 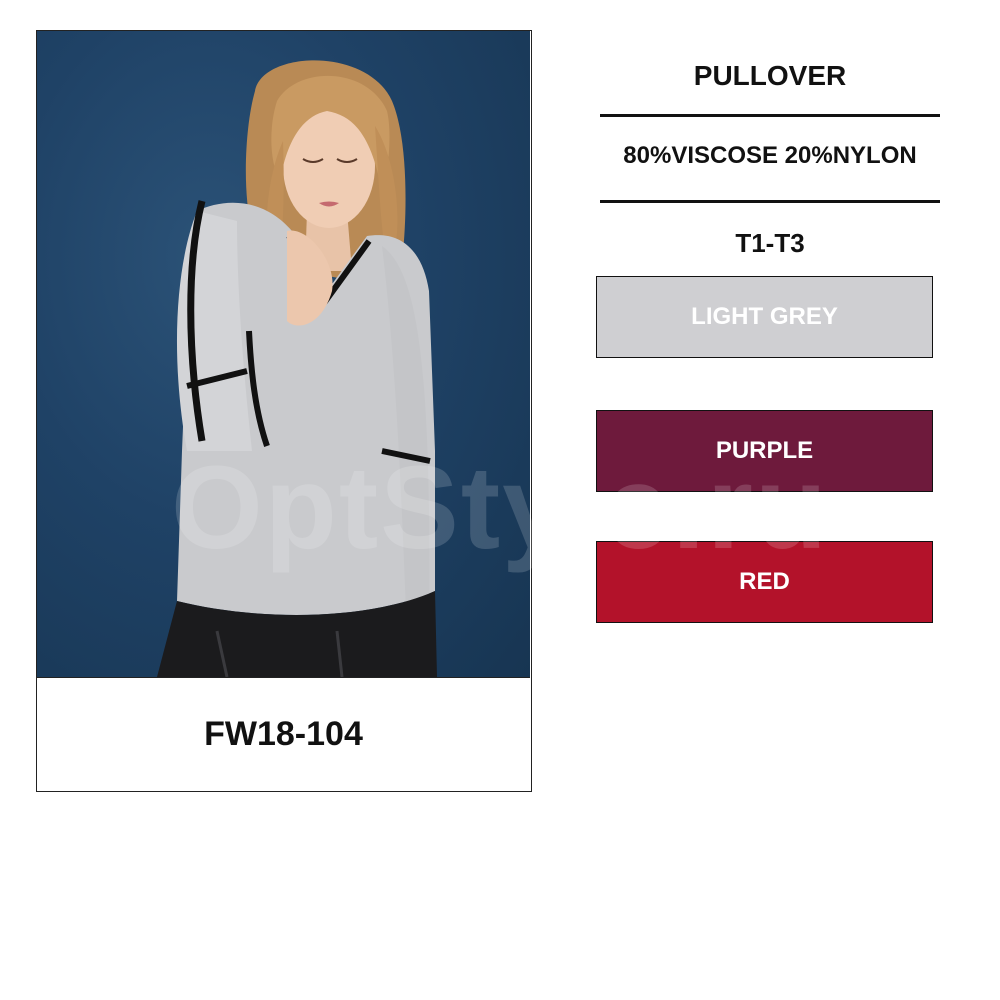 I want to click on swatch-label: RED, so click(x=764, y=581).